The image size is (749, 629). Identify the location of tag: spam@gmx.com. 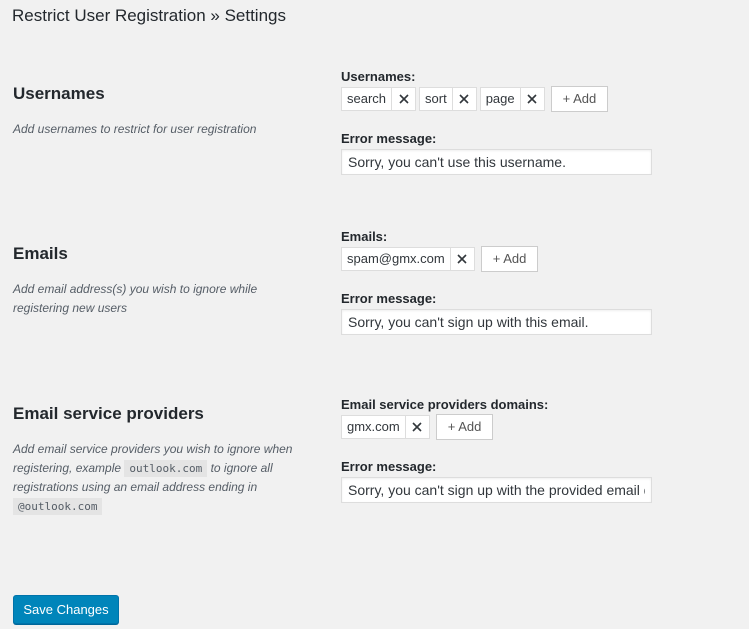
(408, 259).